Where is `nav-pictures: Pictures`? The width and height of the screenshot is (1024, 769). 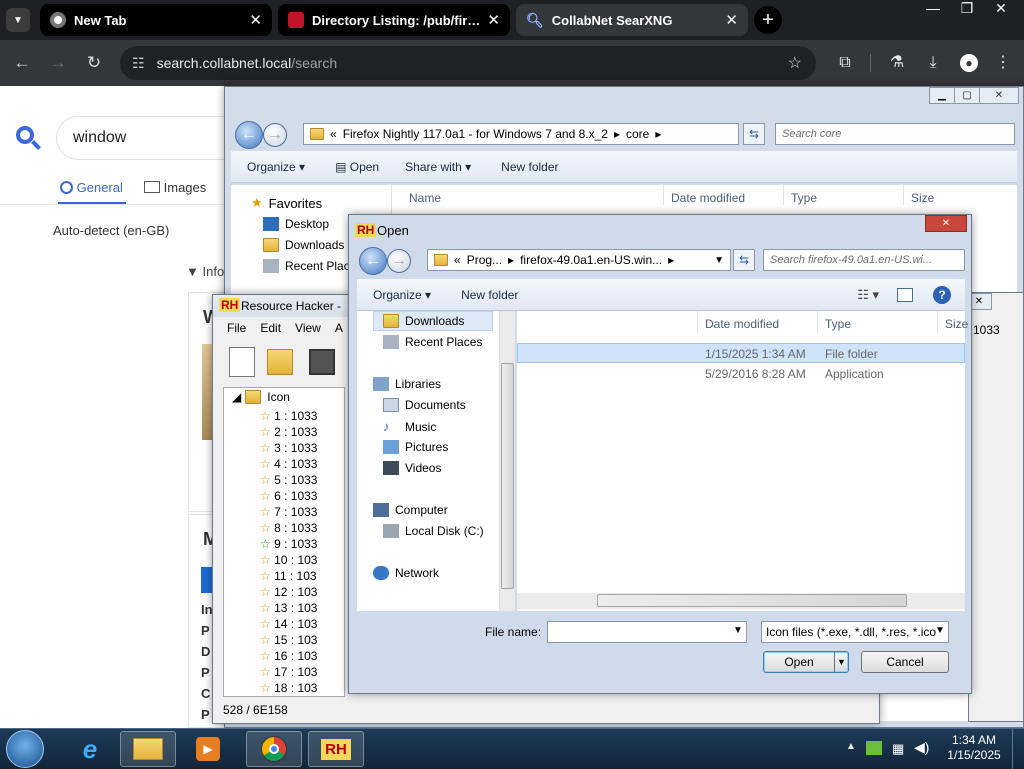 nav-pictures: Pictures is located at coordinates (415, 447).